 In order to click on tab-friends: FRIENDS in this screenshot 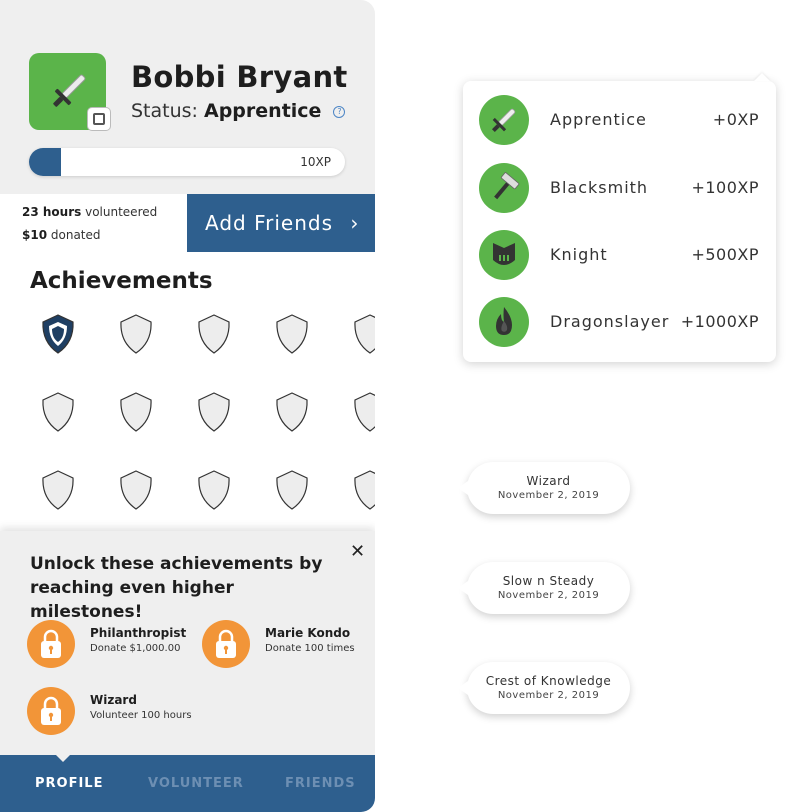, I will do `click(320, 783)`.